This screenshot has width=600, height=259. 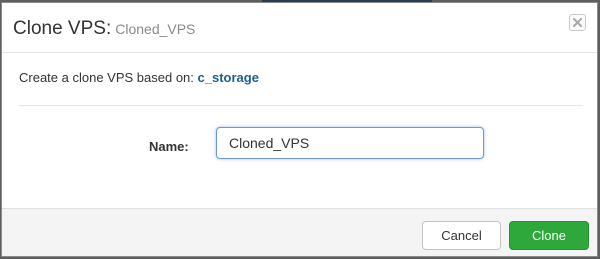 What do you see at coordinates (461, 235) in the screenshot?
I see `cancel-button: Cancel` at bounding box center [461, 235].